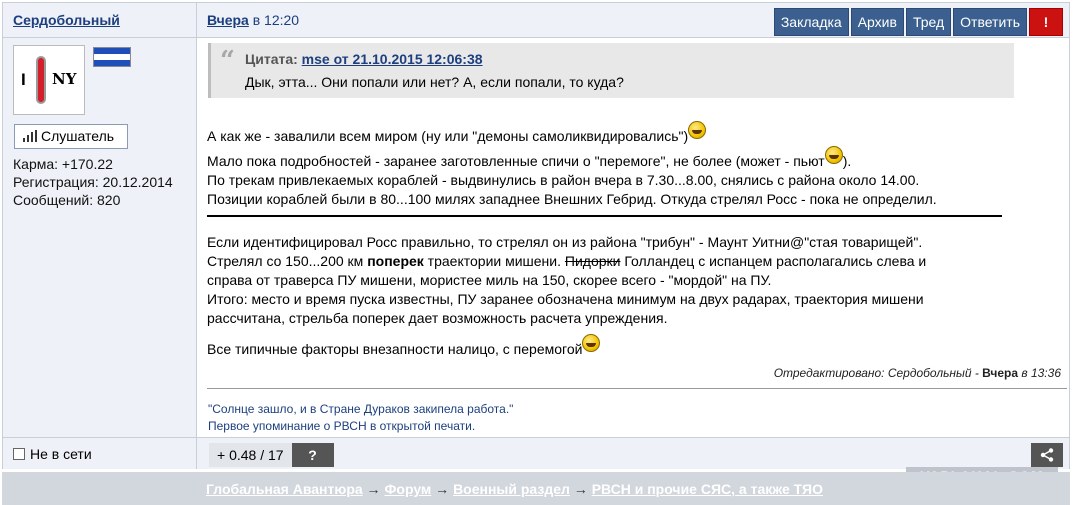  What do you see at coordinates (287, 261) in the screenshot?
I see `body-text-span: Стрелял со 150...200 км` at bounding box center [287, 261].